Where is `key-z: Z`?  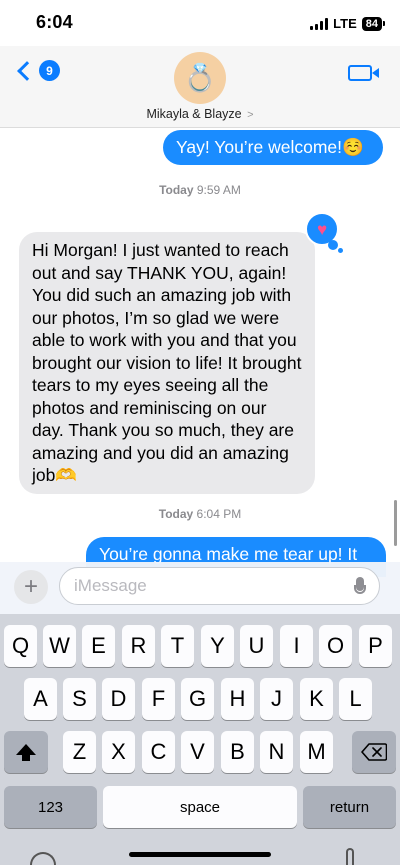
key-z: Z is located at coordinates (79, 752).